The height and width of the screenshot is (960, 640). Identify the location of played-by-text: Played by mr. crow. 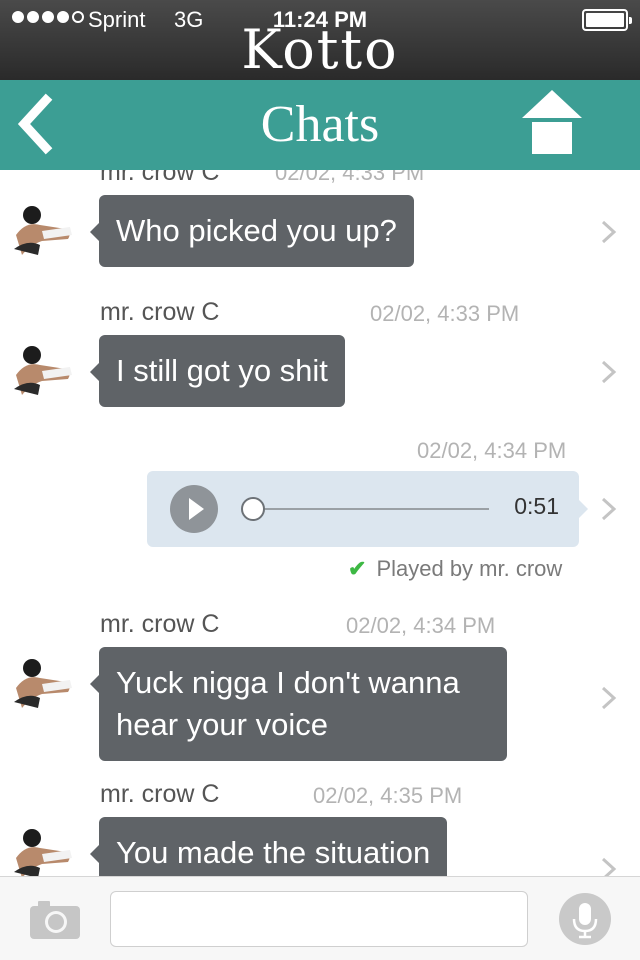
(469, 568).